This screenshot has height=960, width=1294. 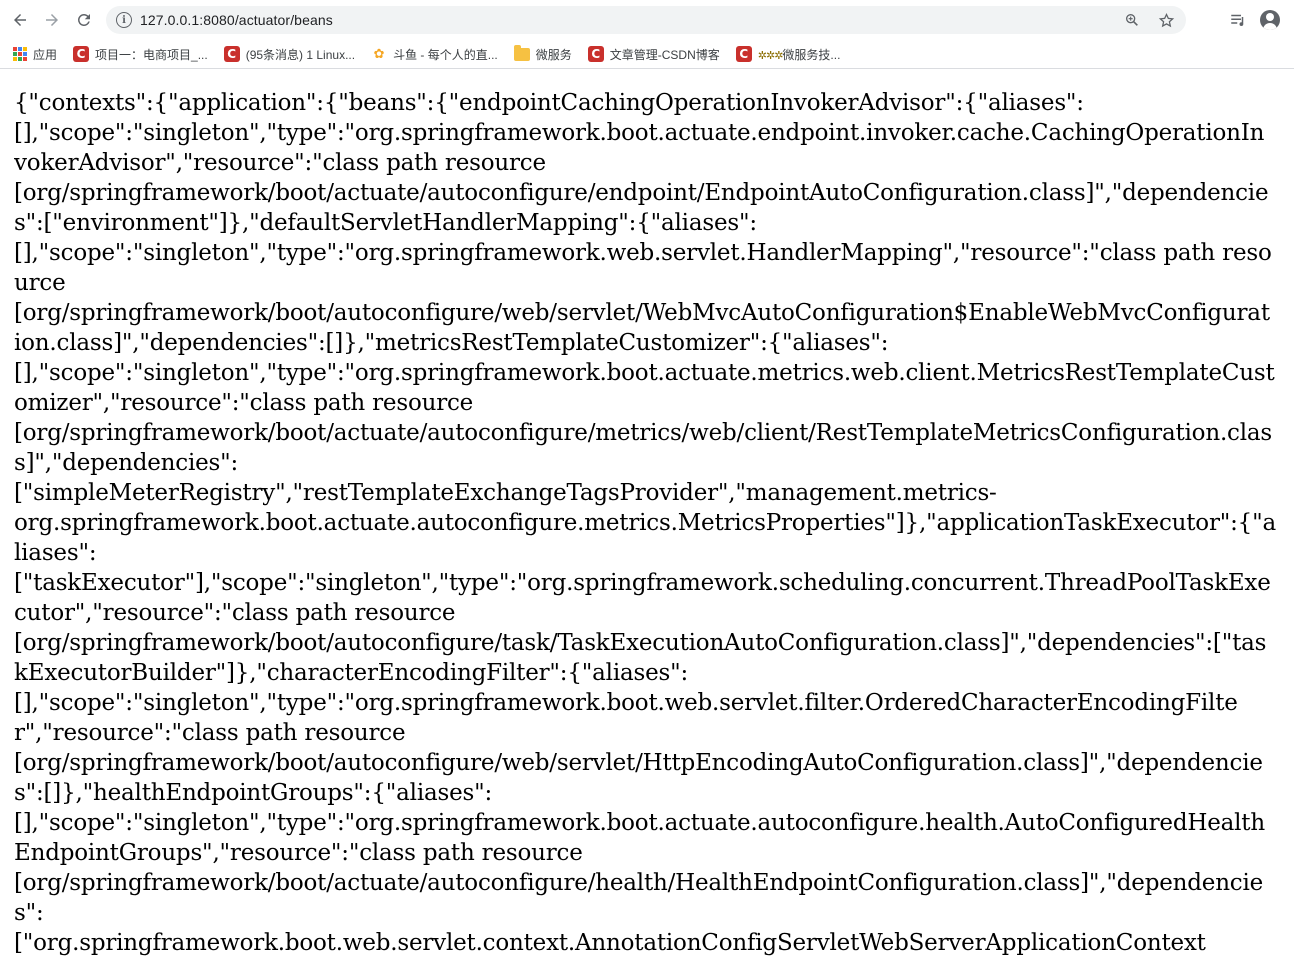 What do you see at coordinates (379, 53) in the screenshot?
I see `douyu-icon: ✿` at bounding box center [379, 53].